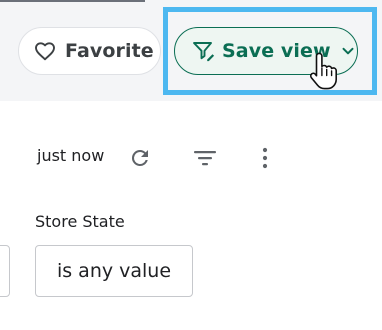 The width and height of the screenshot is (382, 330). What do you see at coordinates (265, 158) in the screenshot?
I see `more-vert-icon` at bounding box center [265, 158].